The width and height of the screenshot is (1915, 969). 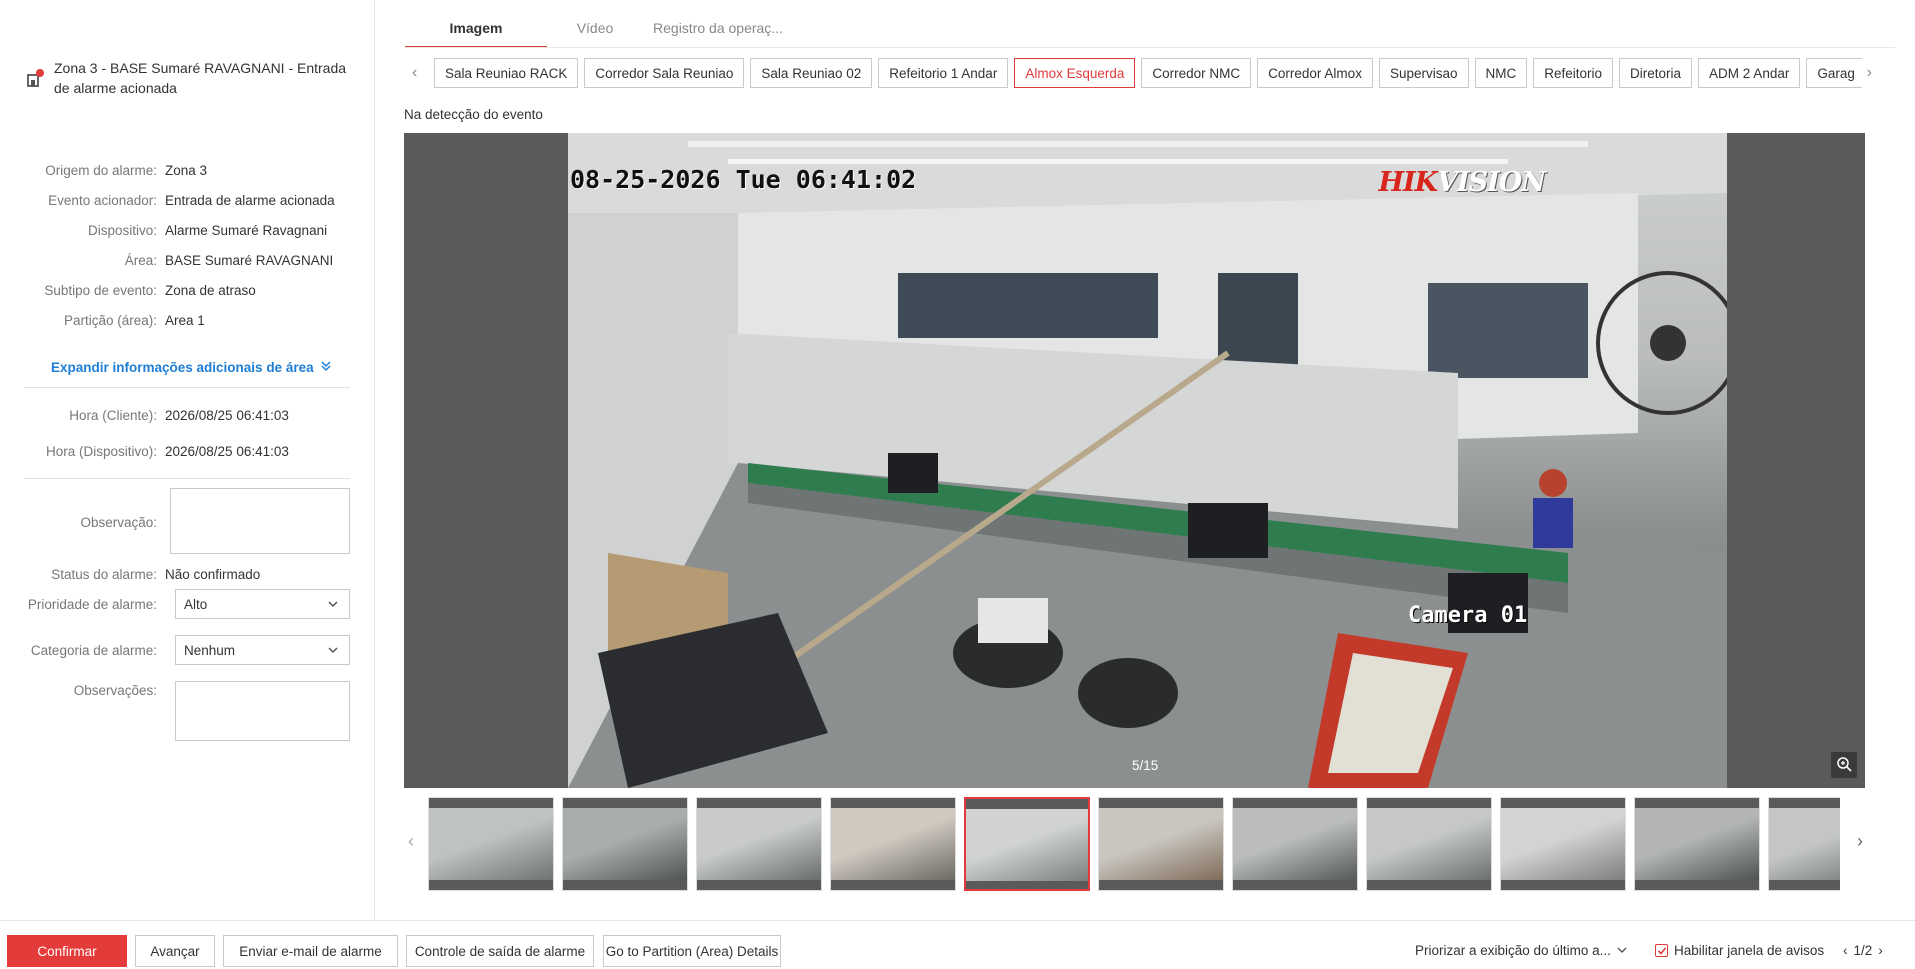 I want to click on camera-tab: NMC, so click(x=1501, y=73).